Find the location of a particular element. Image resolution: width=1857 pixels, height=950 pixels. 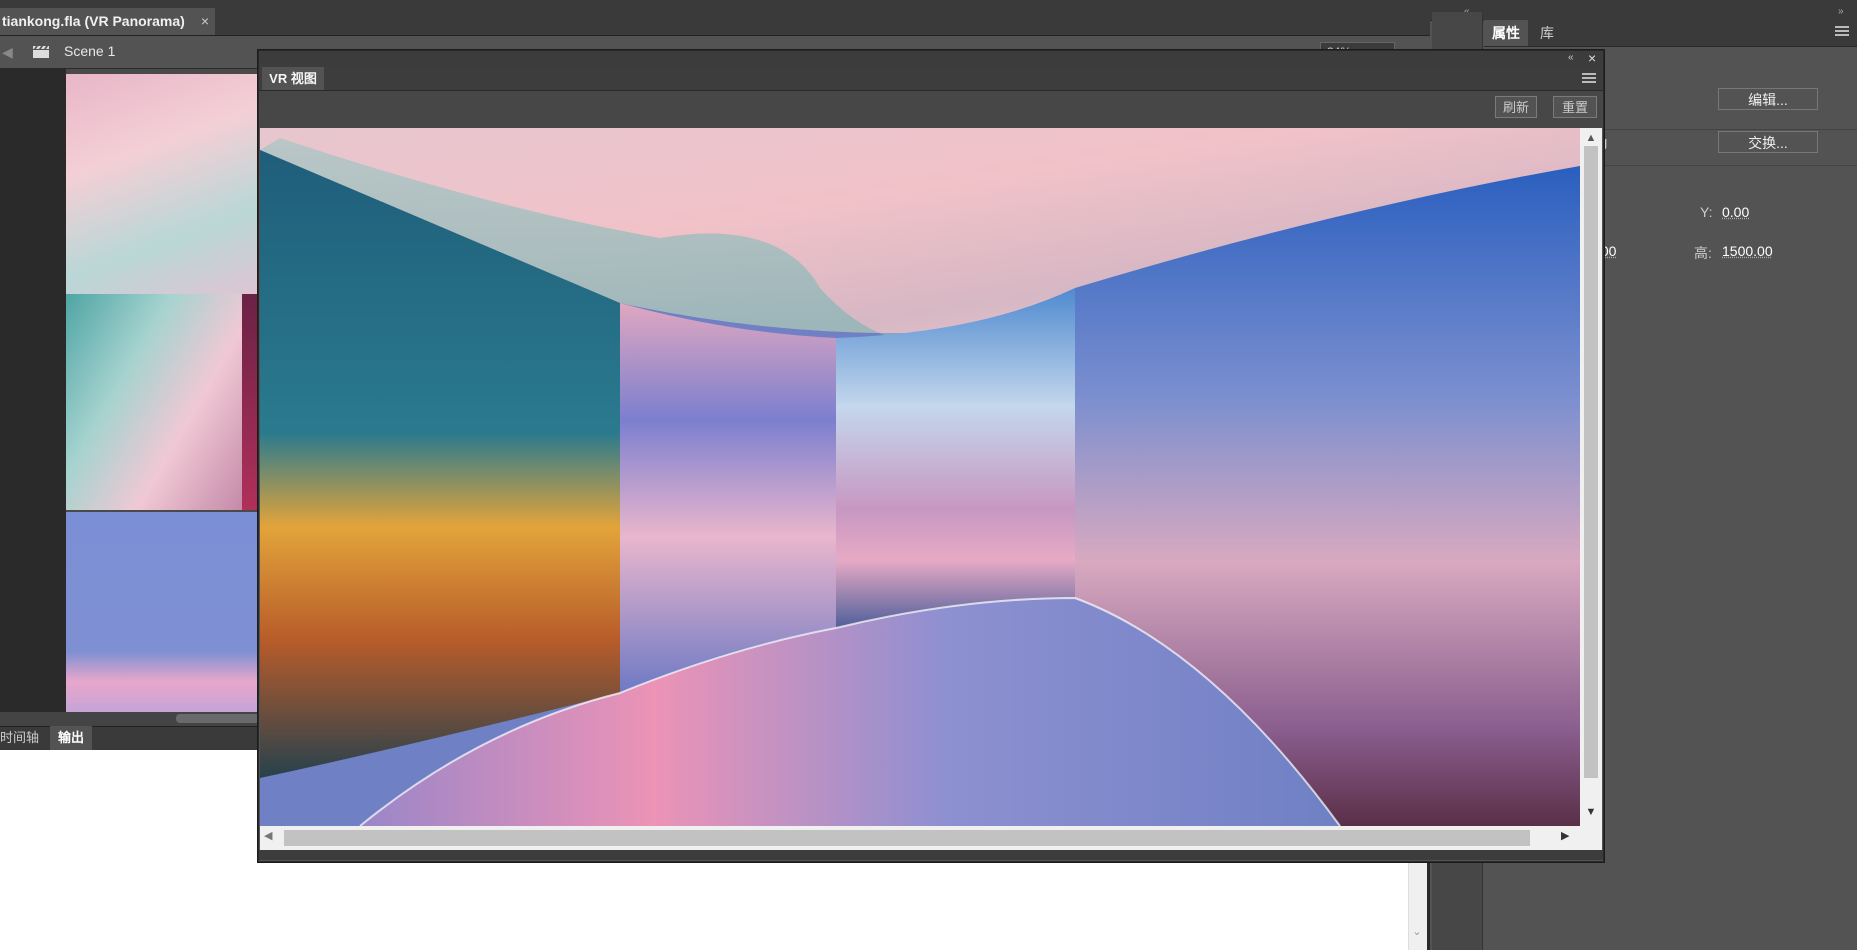

vr-view-toolbar is located at coordinates (931, 109).